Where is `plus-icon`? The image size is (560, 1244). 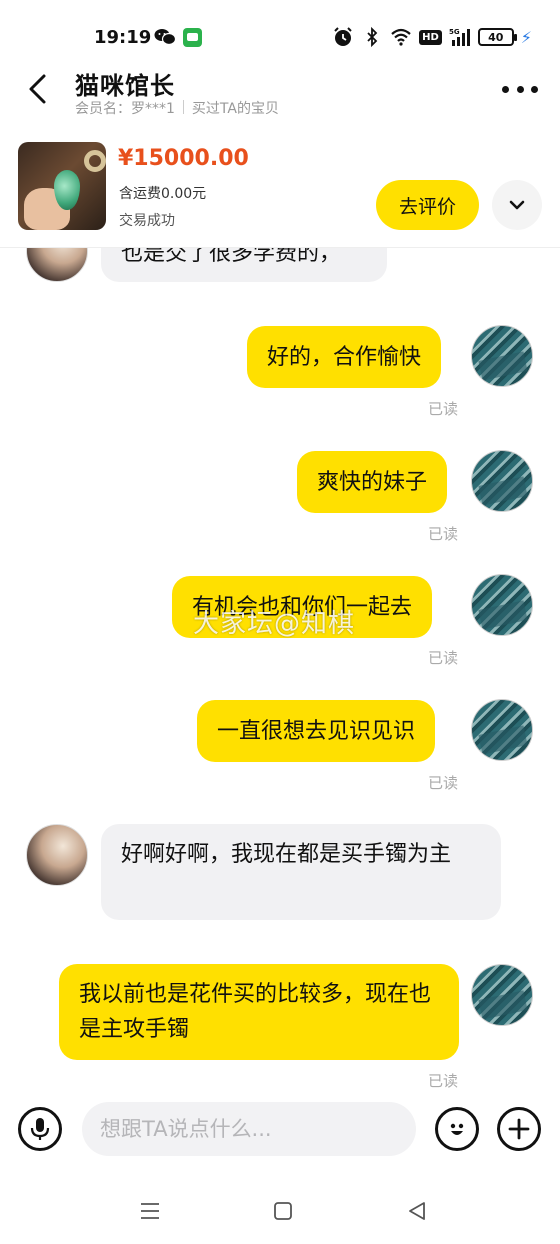
plus-icon is located at coordinates (519, 1129).